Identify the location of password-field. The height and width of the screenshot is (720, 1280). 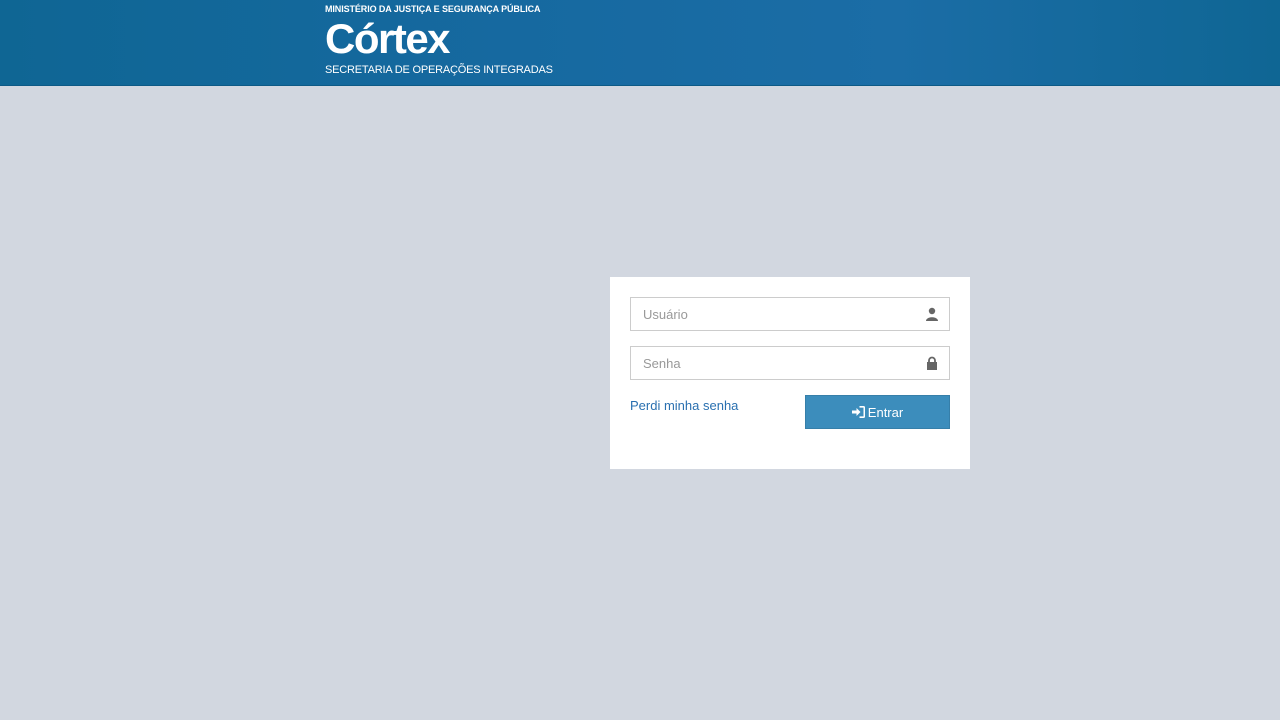
(790, 363).